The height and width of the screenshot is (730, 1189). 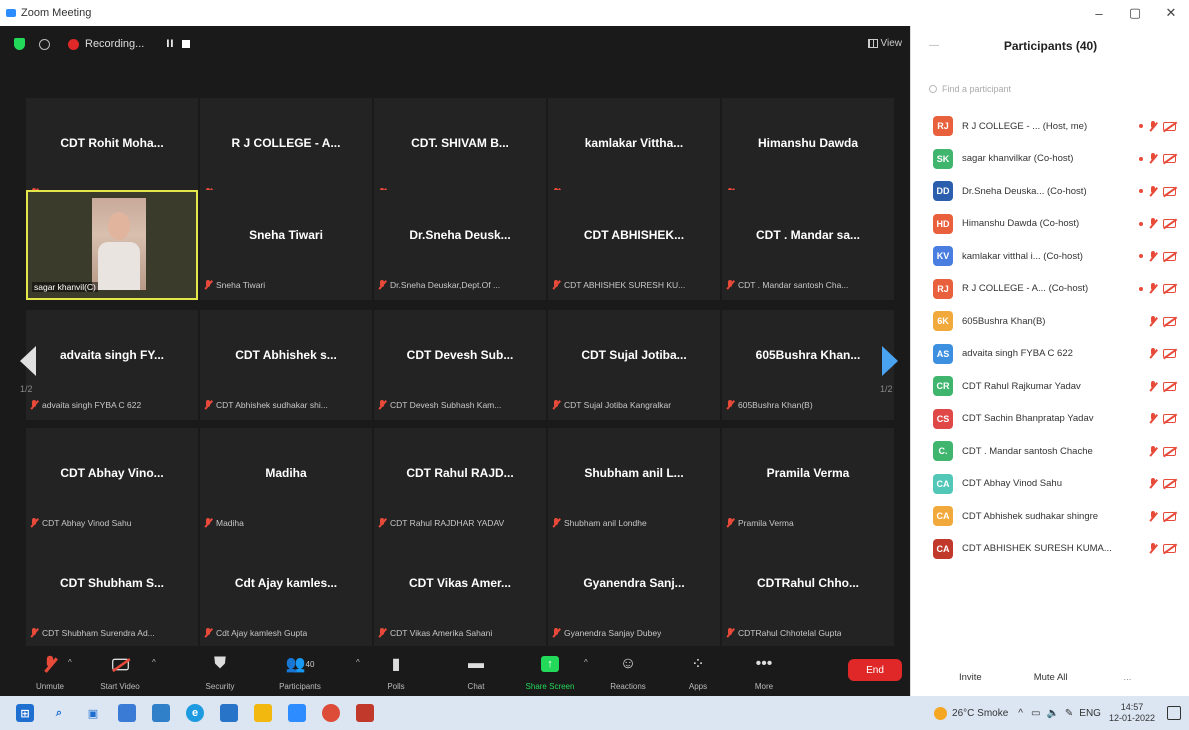 I want to click on participant-tile: Shubham anil L... Shubham anil Londhe, so click(x=634, y=483).